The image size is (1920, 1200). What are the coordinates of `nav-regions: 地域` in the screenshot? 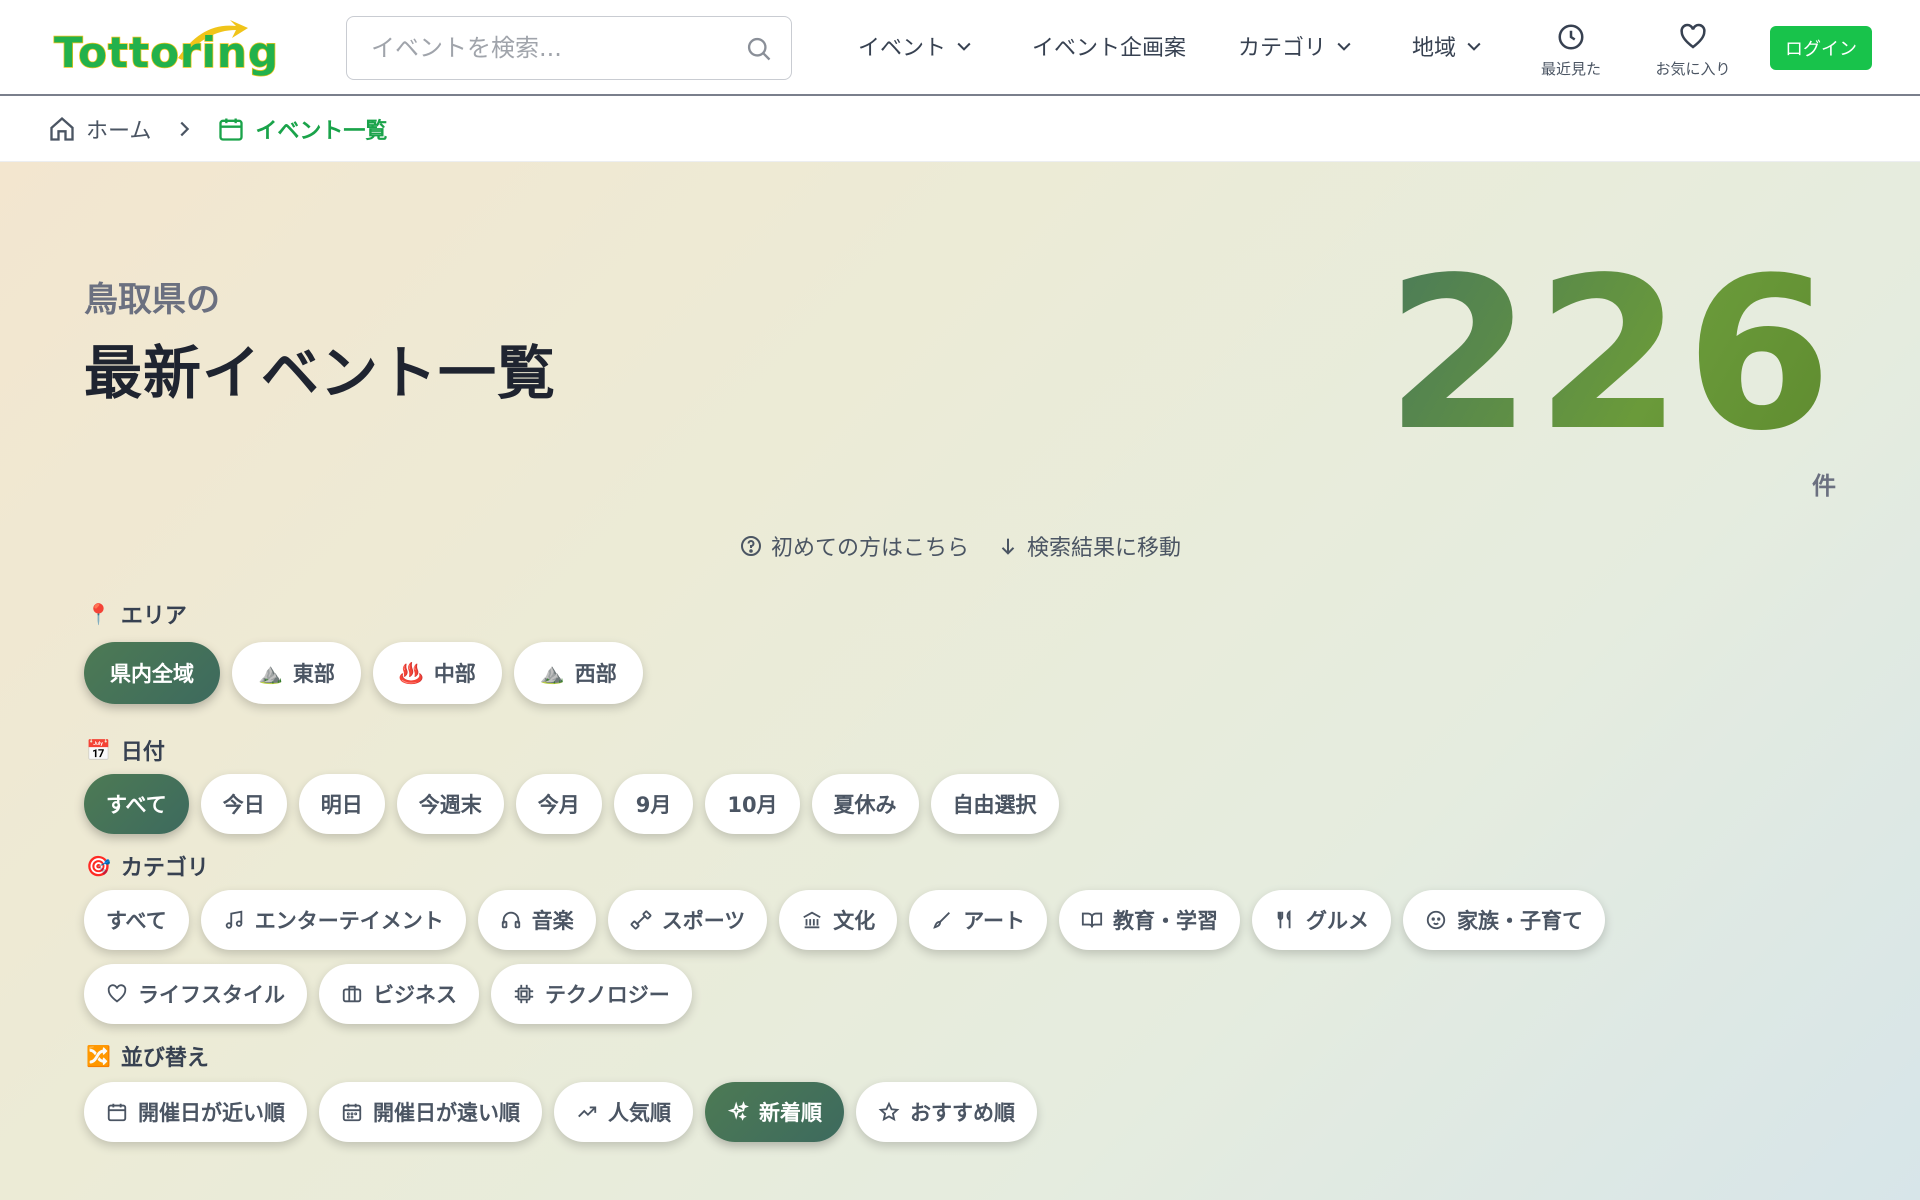 It's located at (1448, 46).